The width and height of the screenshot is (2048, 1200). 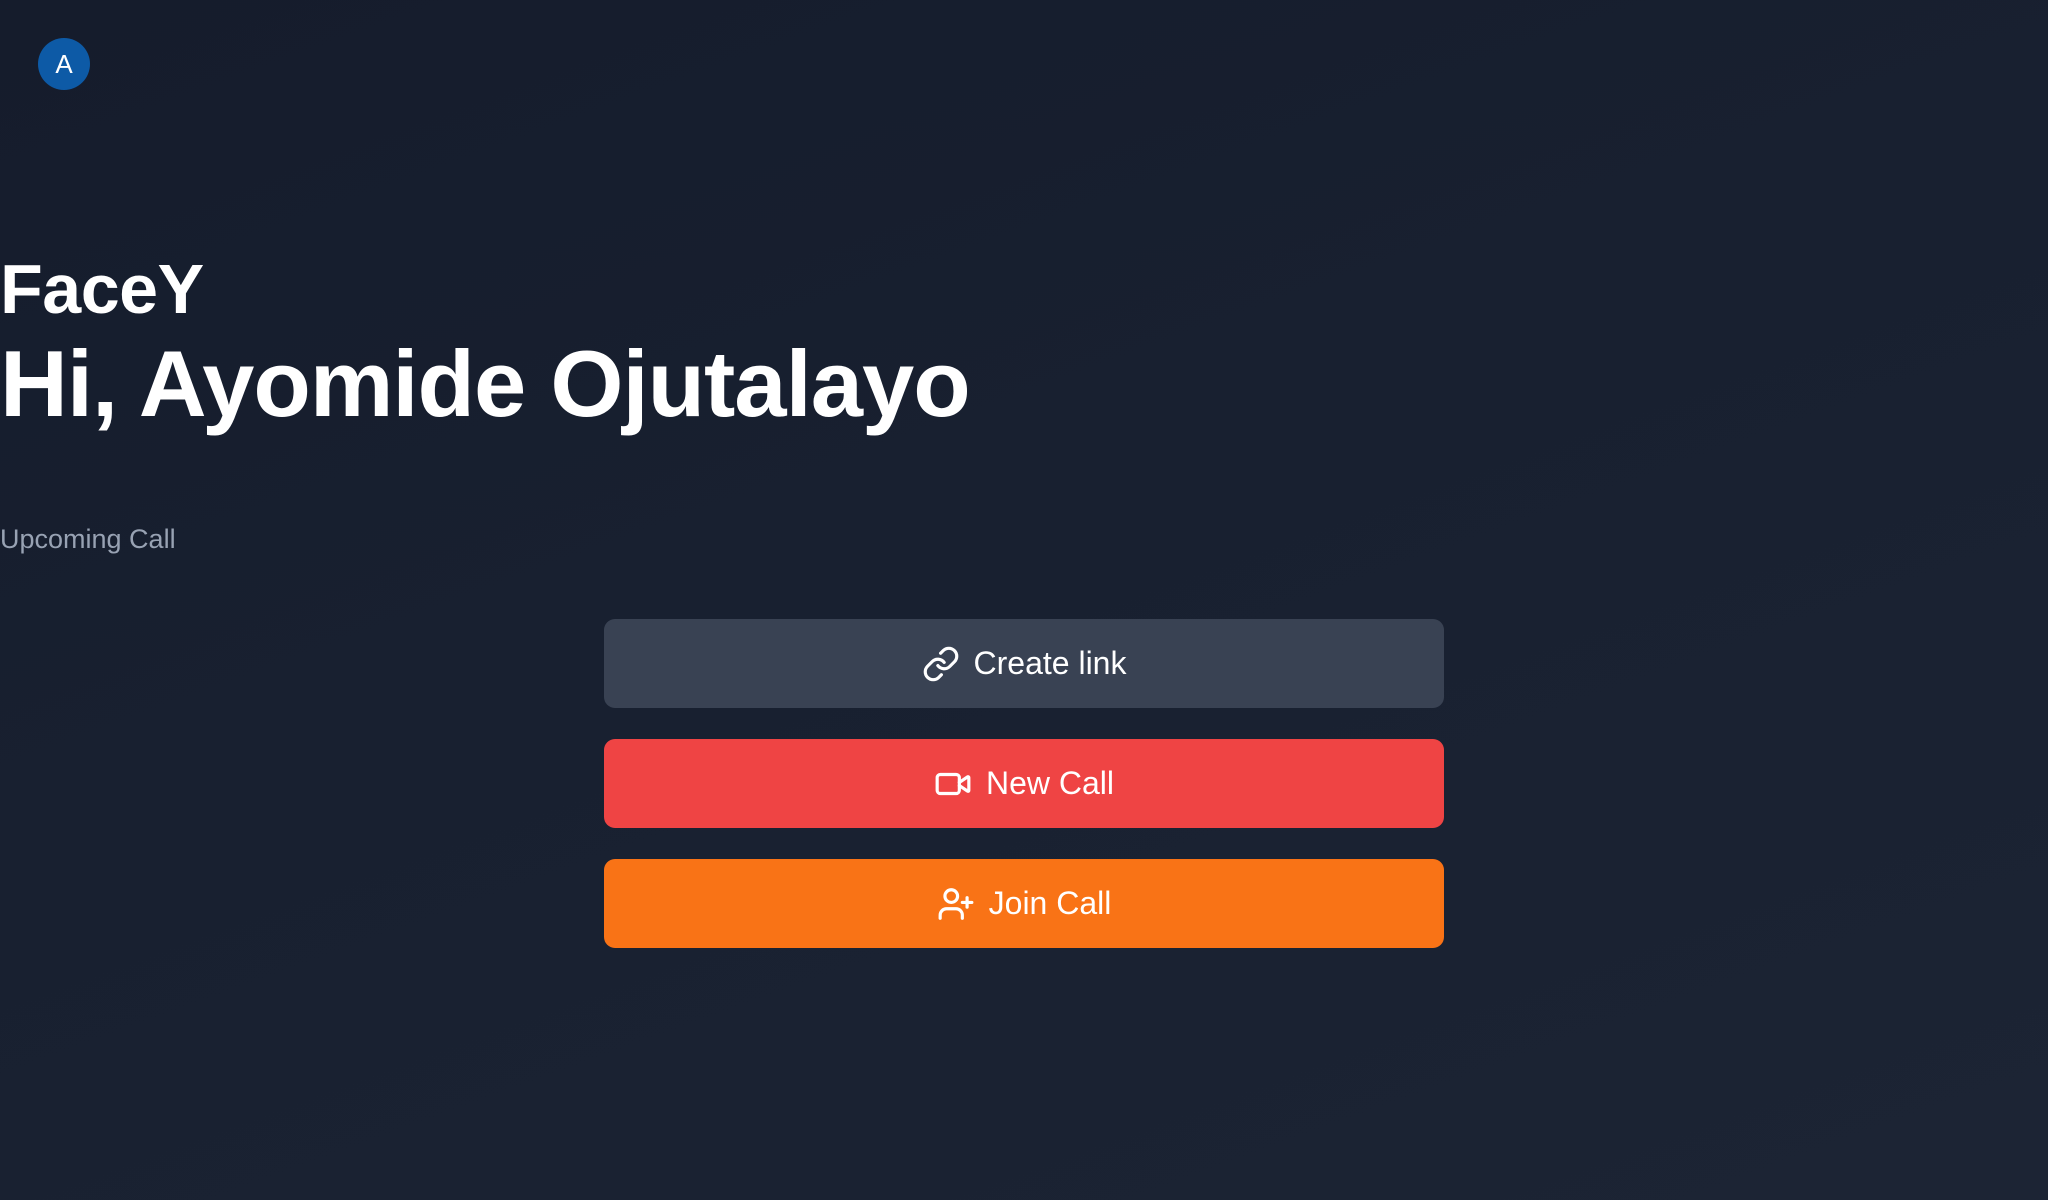 I want to click on app-title: FaceY, so click(x=102, y=289).